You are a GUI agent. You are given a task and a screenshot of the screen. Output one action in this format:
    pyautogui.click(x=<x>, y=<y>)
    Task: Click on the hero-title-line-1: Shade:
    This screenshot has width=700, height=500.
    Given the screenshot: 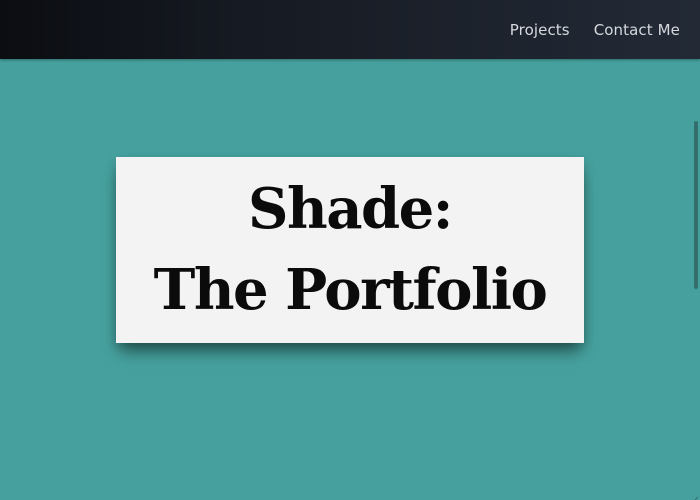 What is the action you would take?
    pyautogui.click(x=350, y=209)
    